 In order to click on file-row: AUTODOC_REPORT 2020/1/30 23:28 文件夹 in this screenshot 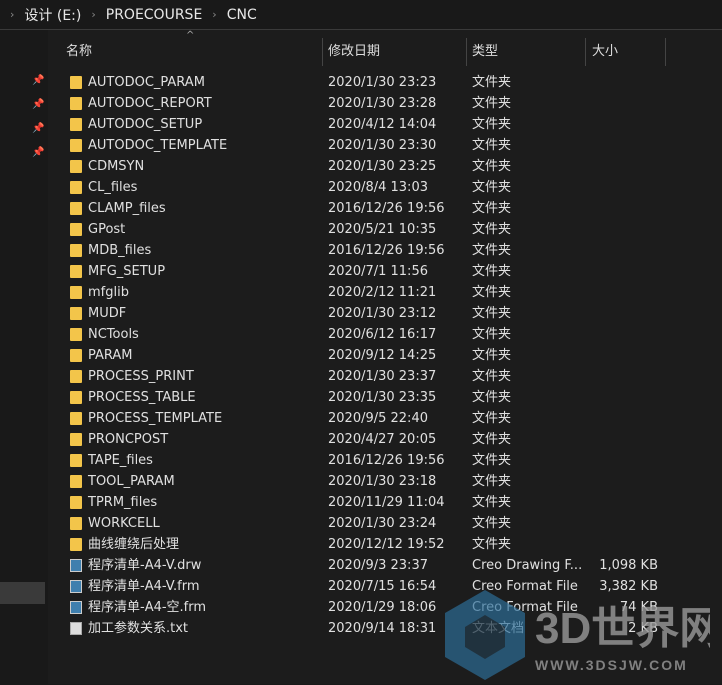, I will do `click(385, 103)`.